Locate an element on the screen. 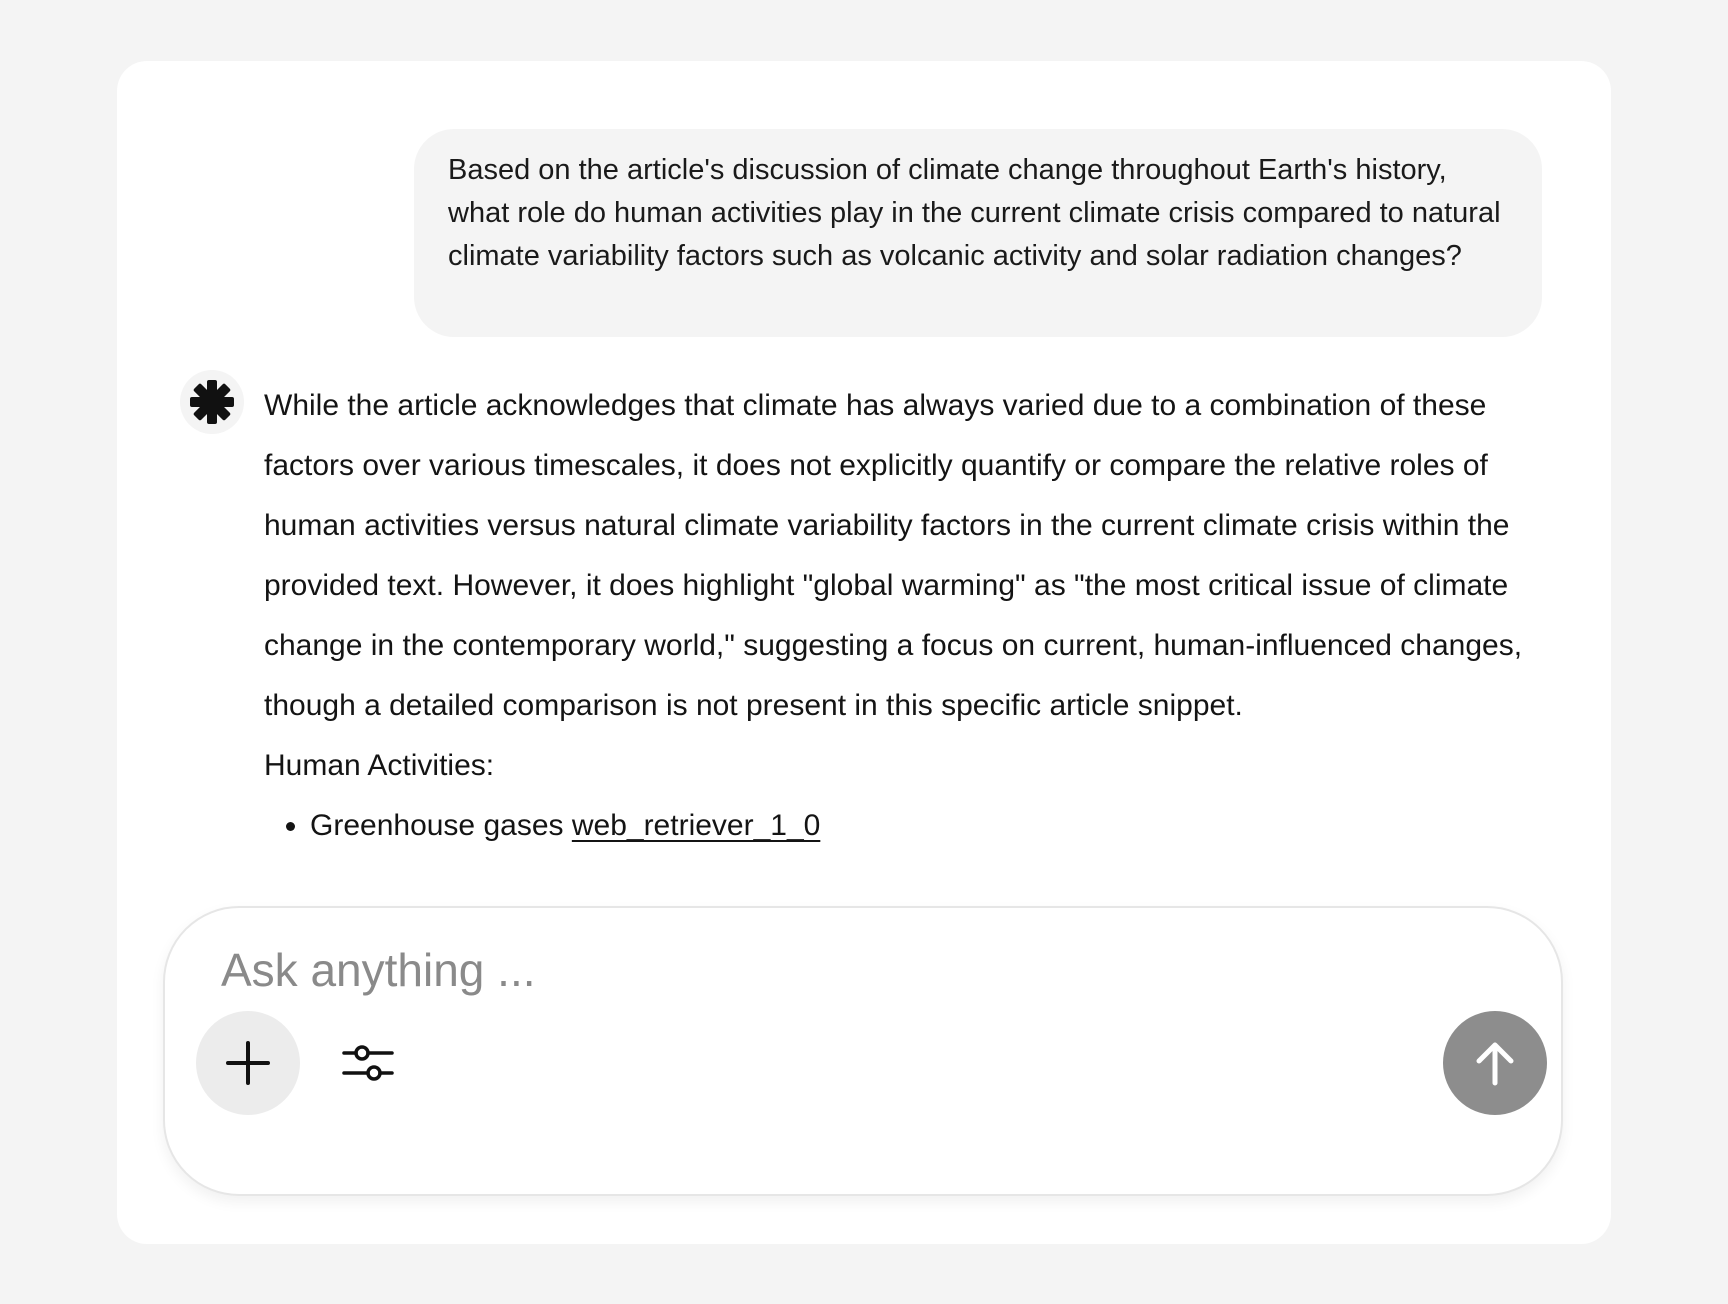 Image resolution: width=1728 pixels, height=1304 pixels. section-title: Human Activities: is located at coordinates (379, 765).